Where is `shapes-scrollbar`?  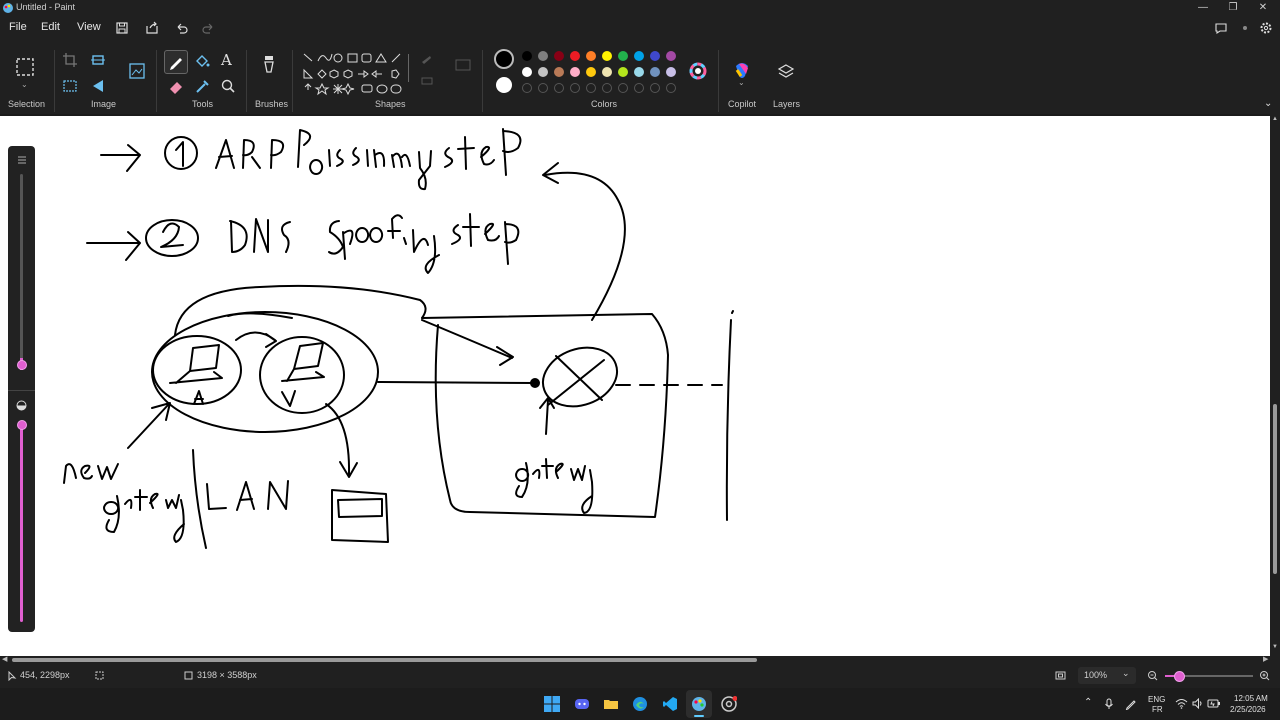 shapes-scrollbar is located at coordinates (408, 68).